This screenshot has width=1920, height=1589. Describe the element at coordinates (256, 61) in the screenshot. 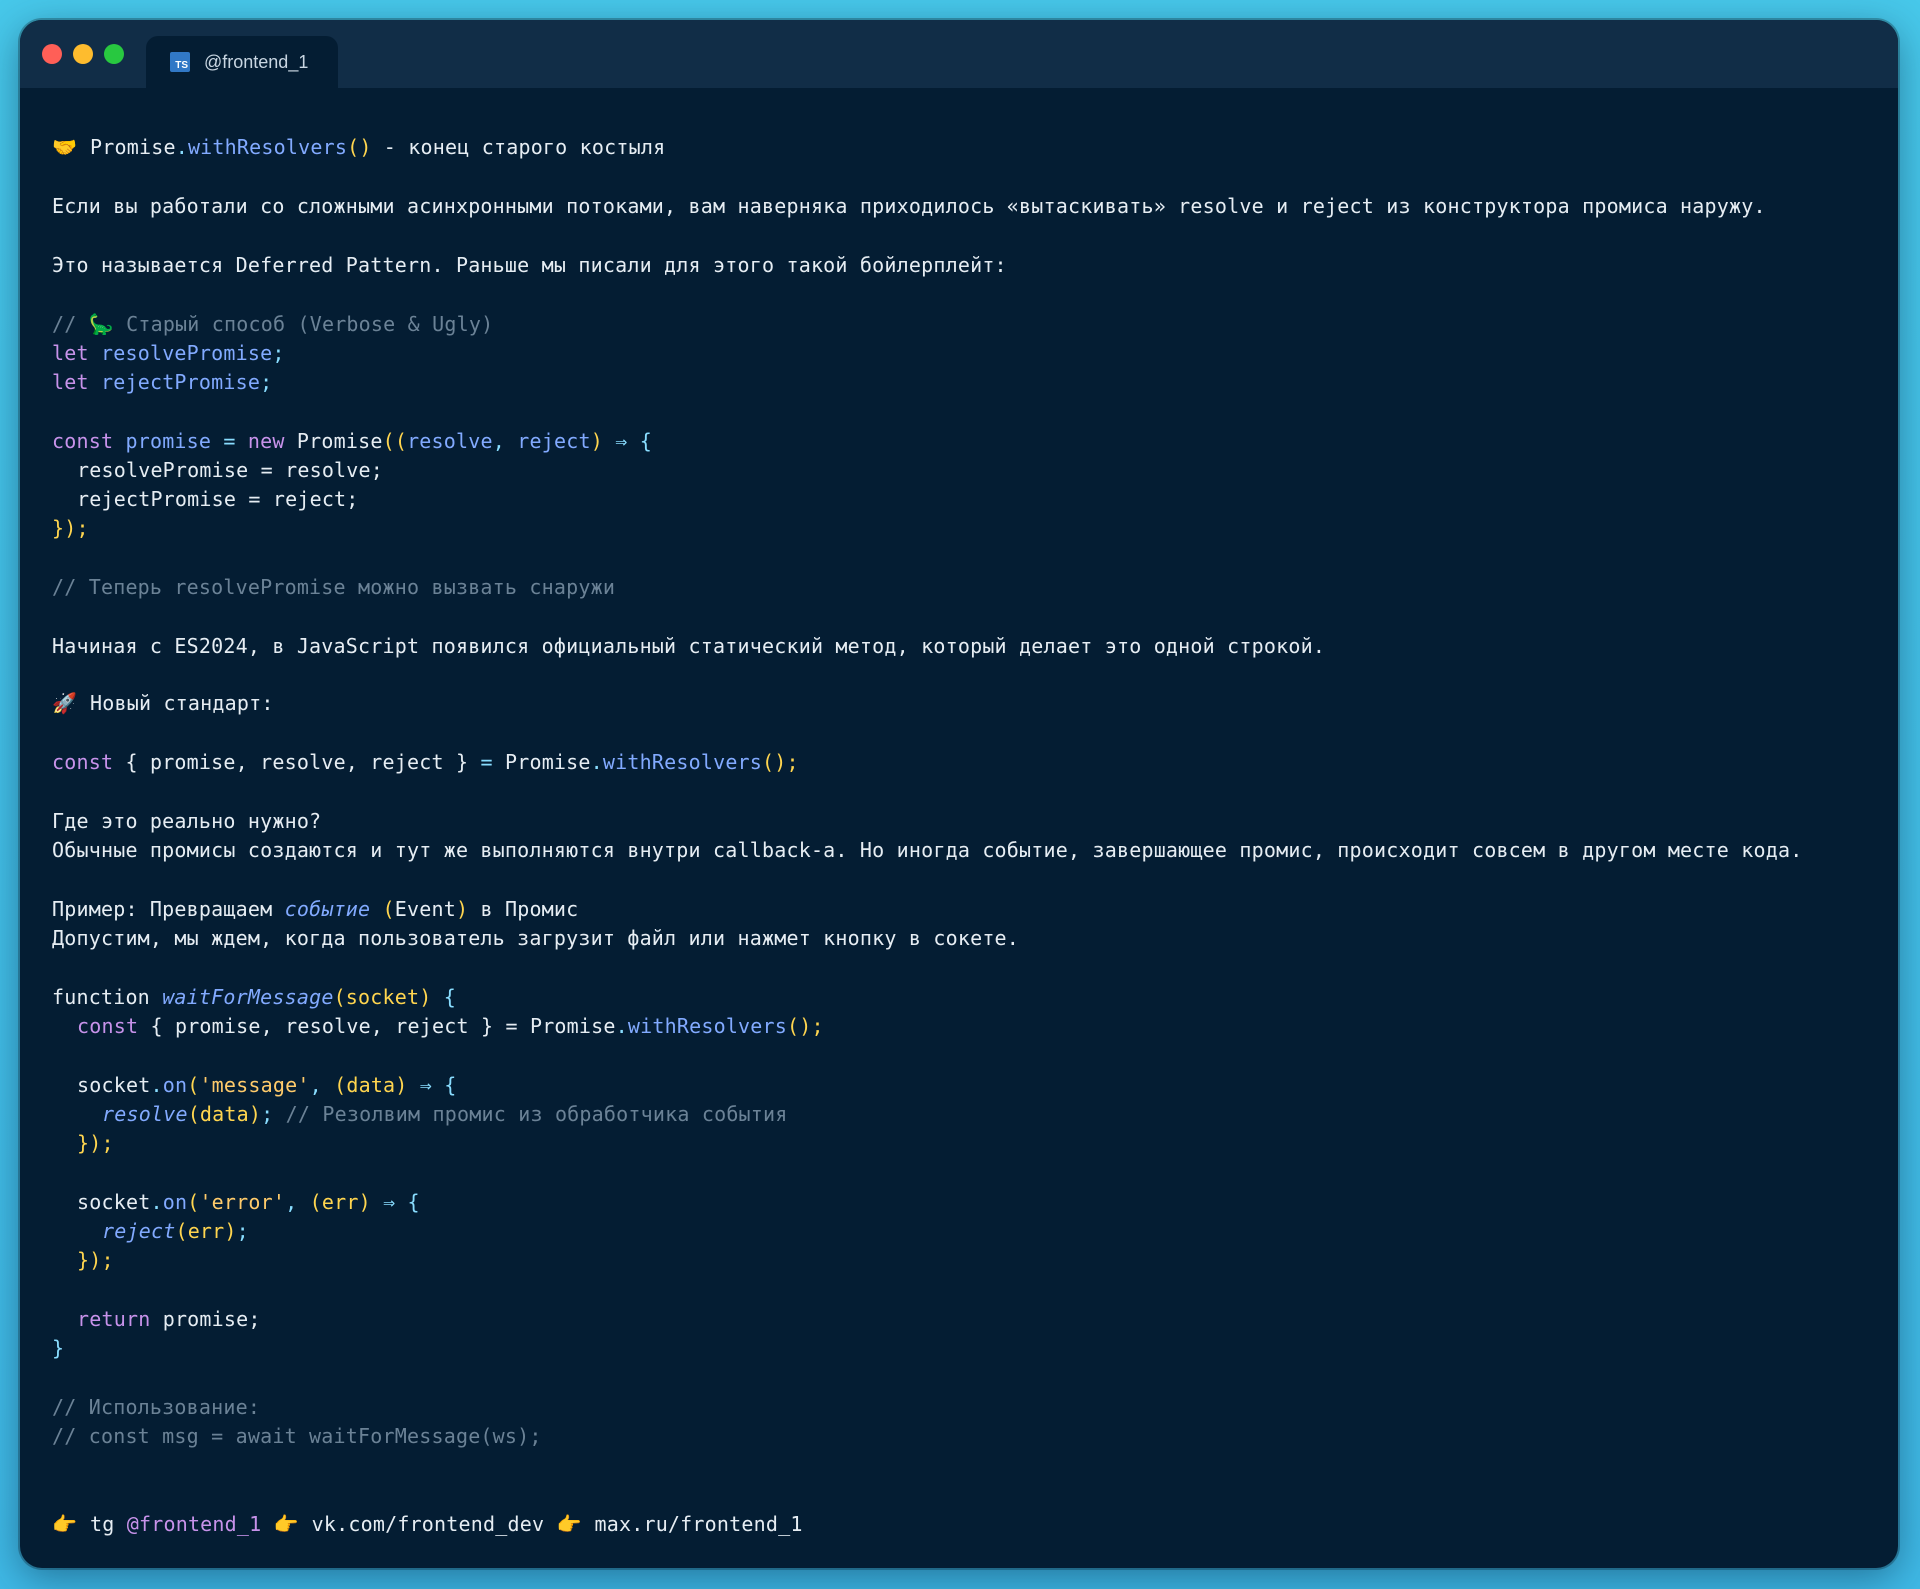

I see `tab-label: @frontend_1` at that location.